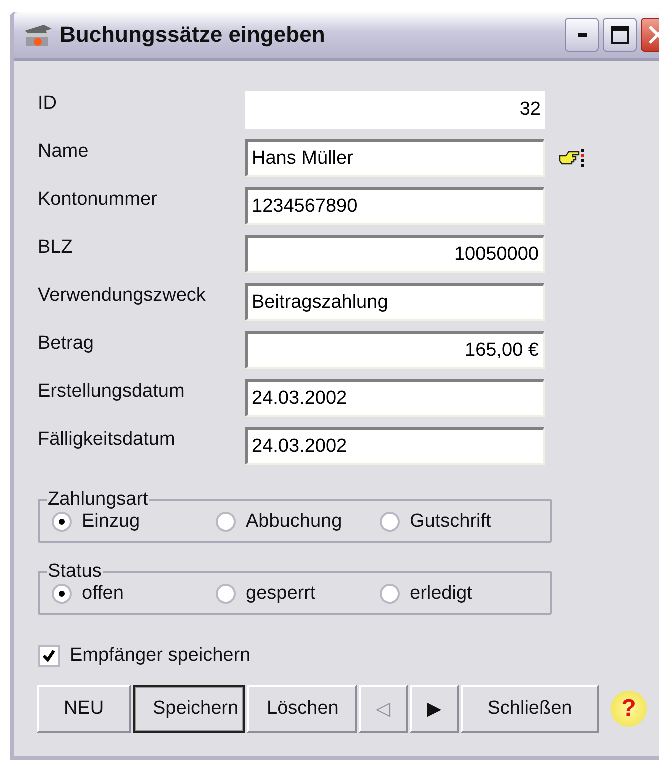 This screenshot has width=659, height=760. I want to click on field-label: Name, so click(64, 151).